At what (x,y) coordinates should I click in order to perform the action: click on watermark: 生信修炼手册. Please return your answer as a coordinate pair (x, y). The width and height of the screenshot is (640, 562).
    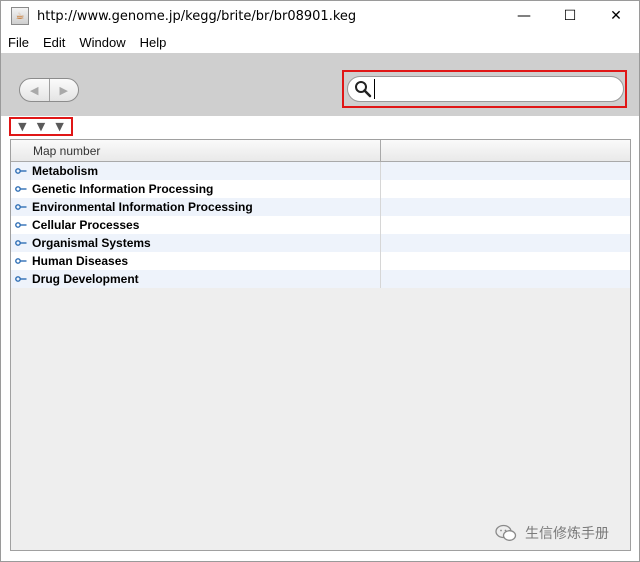
    Looking at the image, I should click on (552, 533).